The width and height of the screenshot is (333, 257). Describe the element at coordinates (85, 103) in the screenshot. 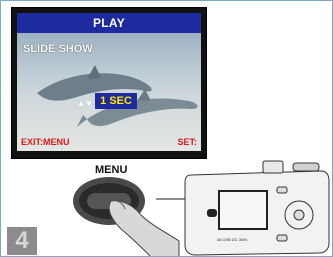

I see `up-down-arrow-icon: ▲▼` at that location.